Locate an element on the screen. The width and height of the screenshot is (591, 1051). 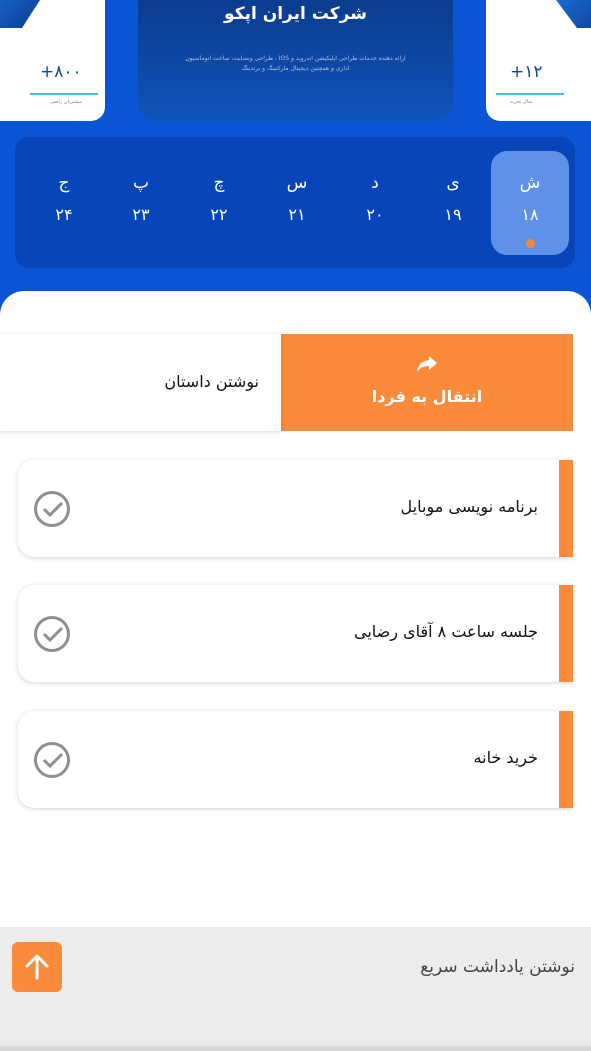
day-name: س is located at coordinates (297, 183).